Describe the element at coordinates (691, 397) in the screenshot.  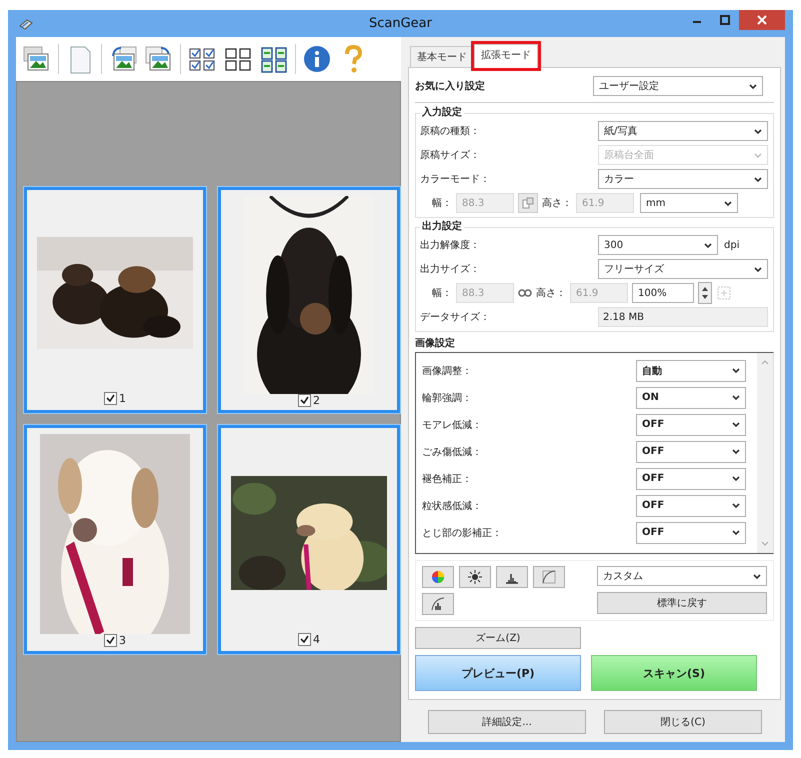
I see `dropdown: ON` at that location.